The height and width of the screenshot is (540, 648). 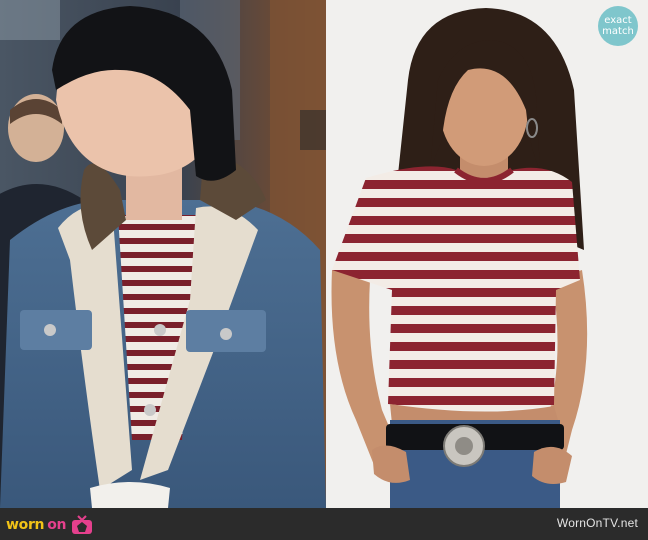 What do you see at coordinates (57, 525) in the screenshot?
I see `brand-word-on: on` at bounding box center [57, 525].